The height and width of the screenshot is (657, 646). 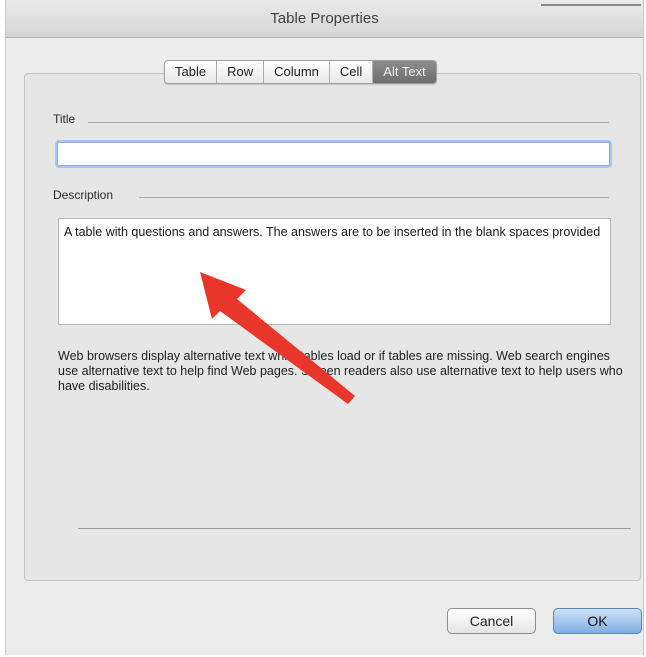 I want to click on tab-alt-text: Alt Text, so click(x=404, y=72).